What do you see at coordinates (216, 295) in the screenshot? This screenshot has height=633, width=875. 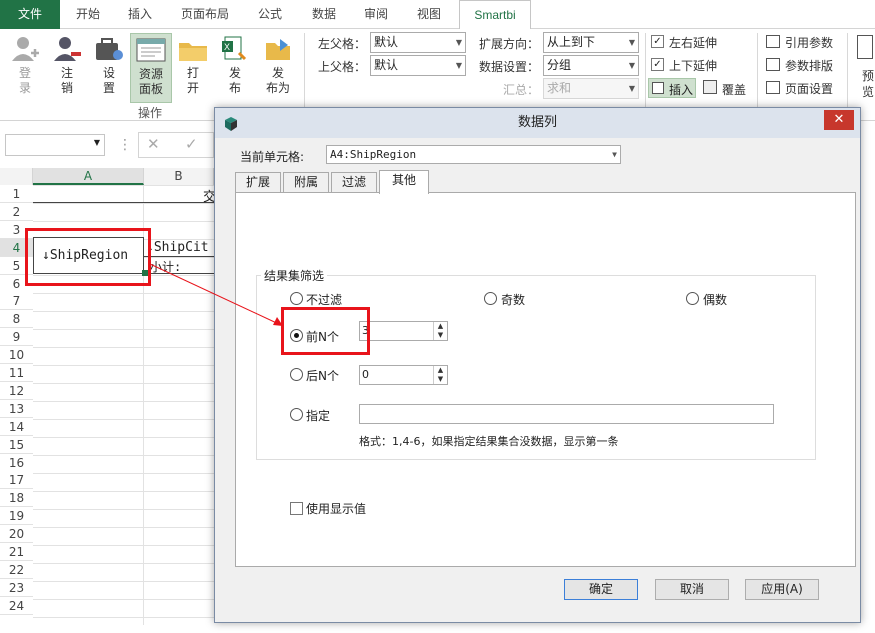 I see `annotation-arrow` at bounding box center [216, 295].